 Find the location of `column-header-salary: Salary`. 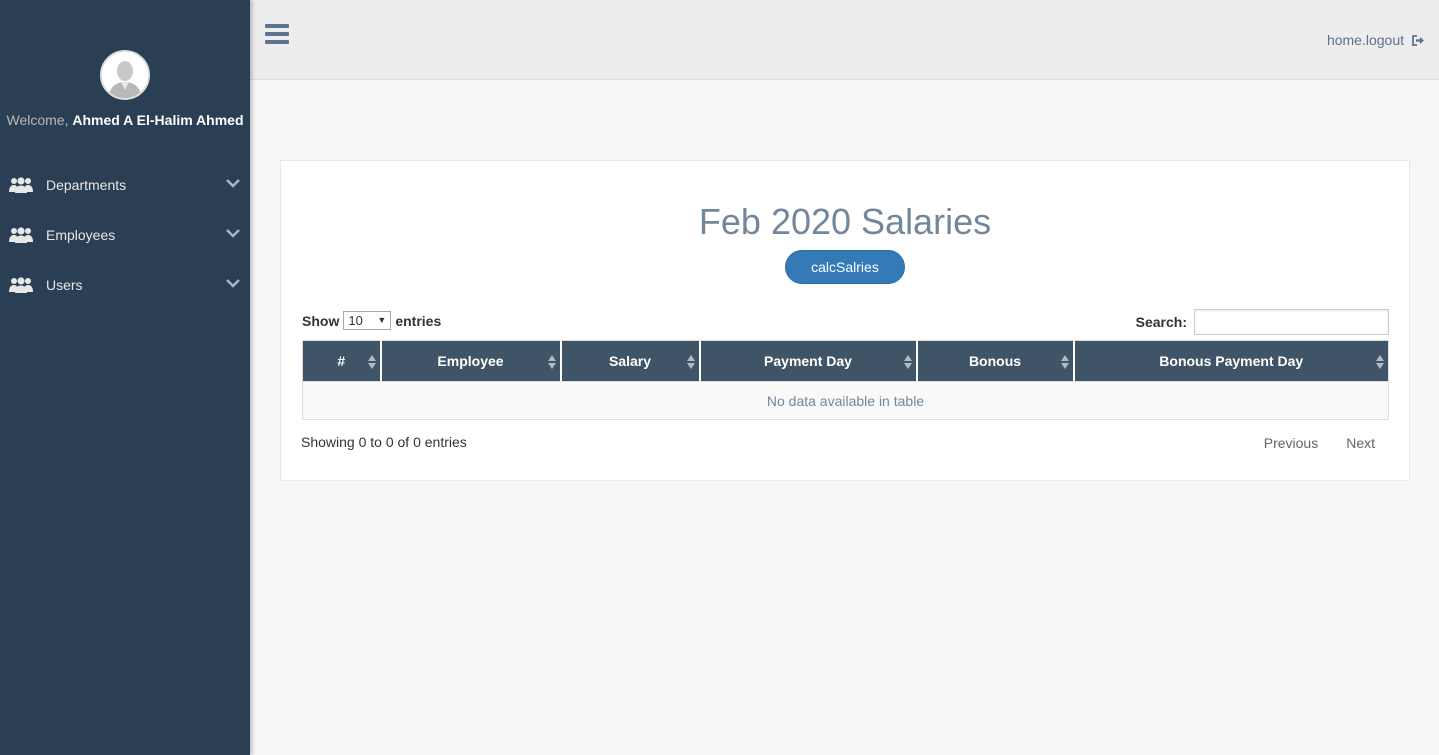

column-header-salary: Salary is located at coordinates (630, 361).